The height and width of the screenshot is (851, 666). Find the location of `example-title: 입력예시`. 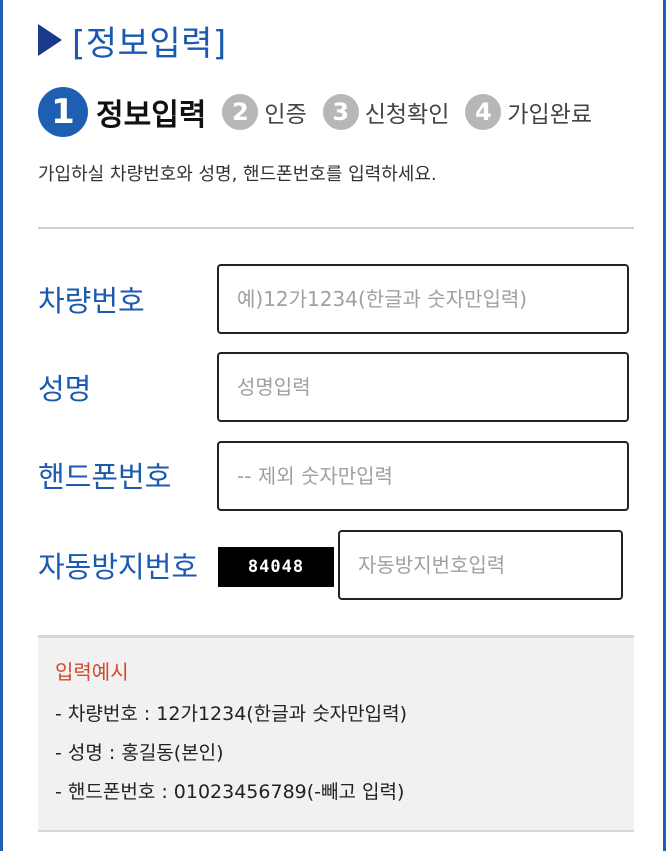

example-title: 입력예시 is located at coordinates (92, 672).